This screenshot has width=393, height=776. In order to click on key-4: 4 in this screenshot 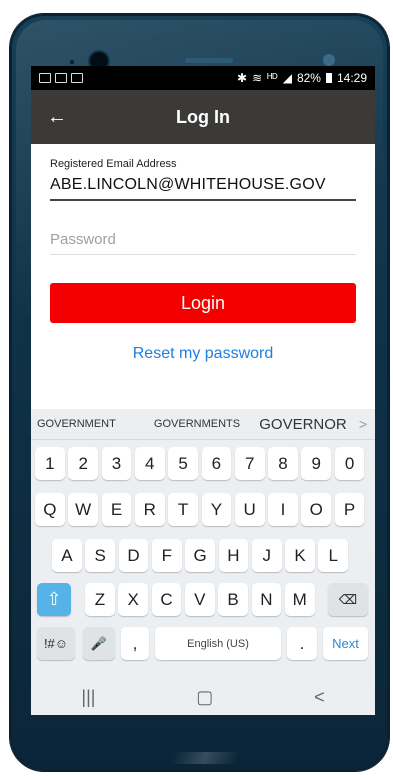, I will do `click(149, 463)`.